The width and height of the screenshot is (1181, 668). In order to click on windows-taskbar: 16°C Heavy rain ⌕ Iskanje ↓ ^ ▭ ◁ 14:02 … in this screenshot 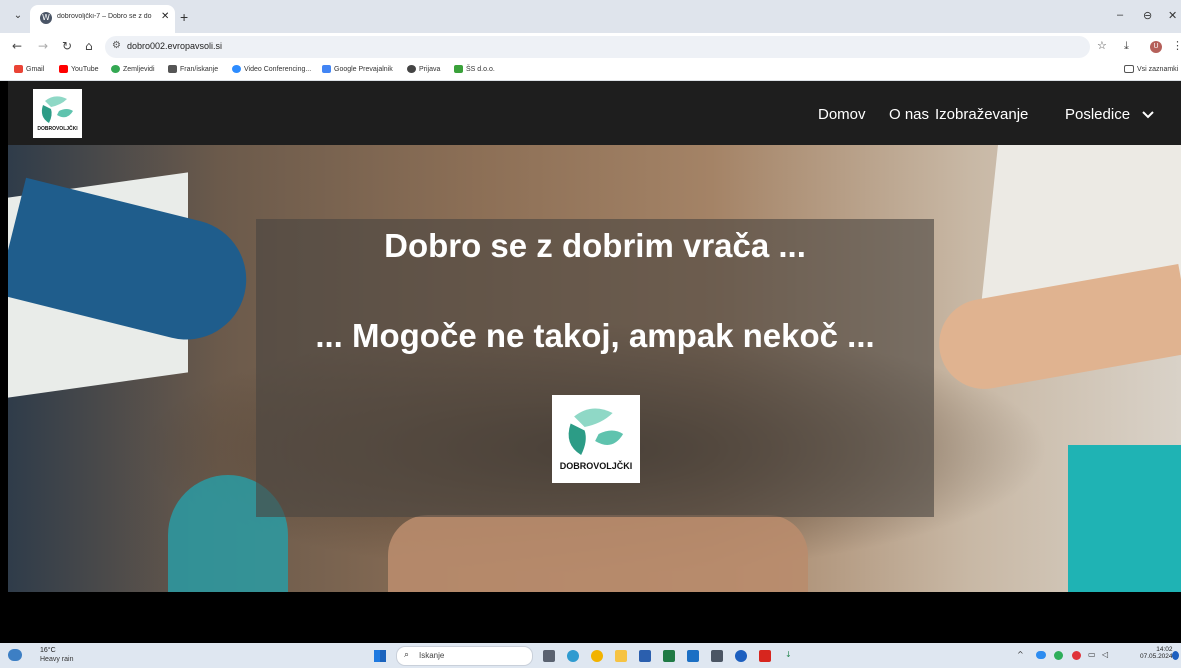, I will do `click(590, 655)`.